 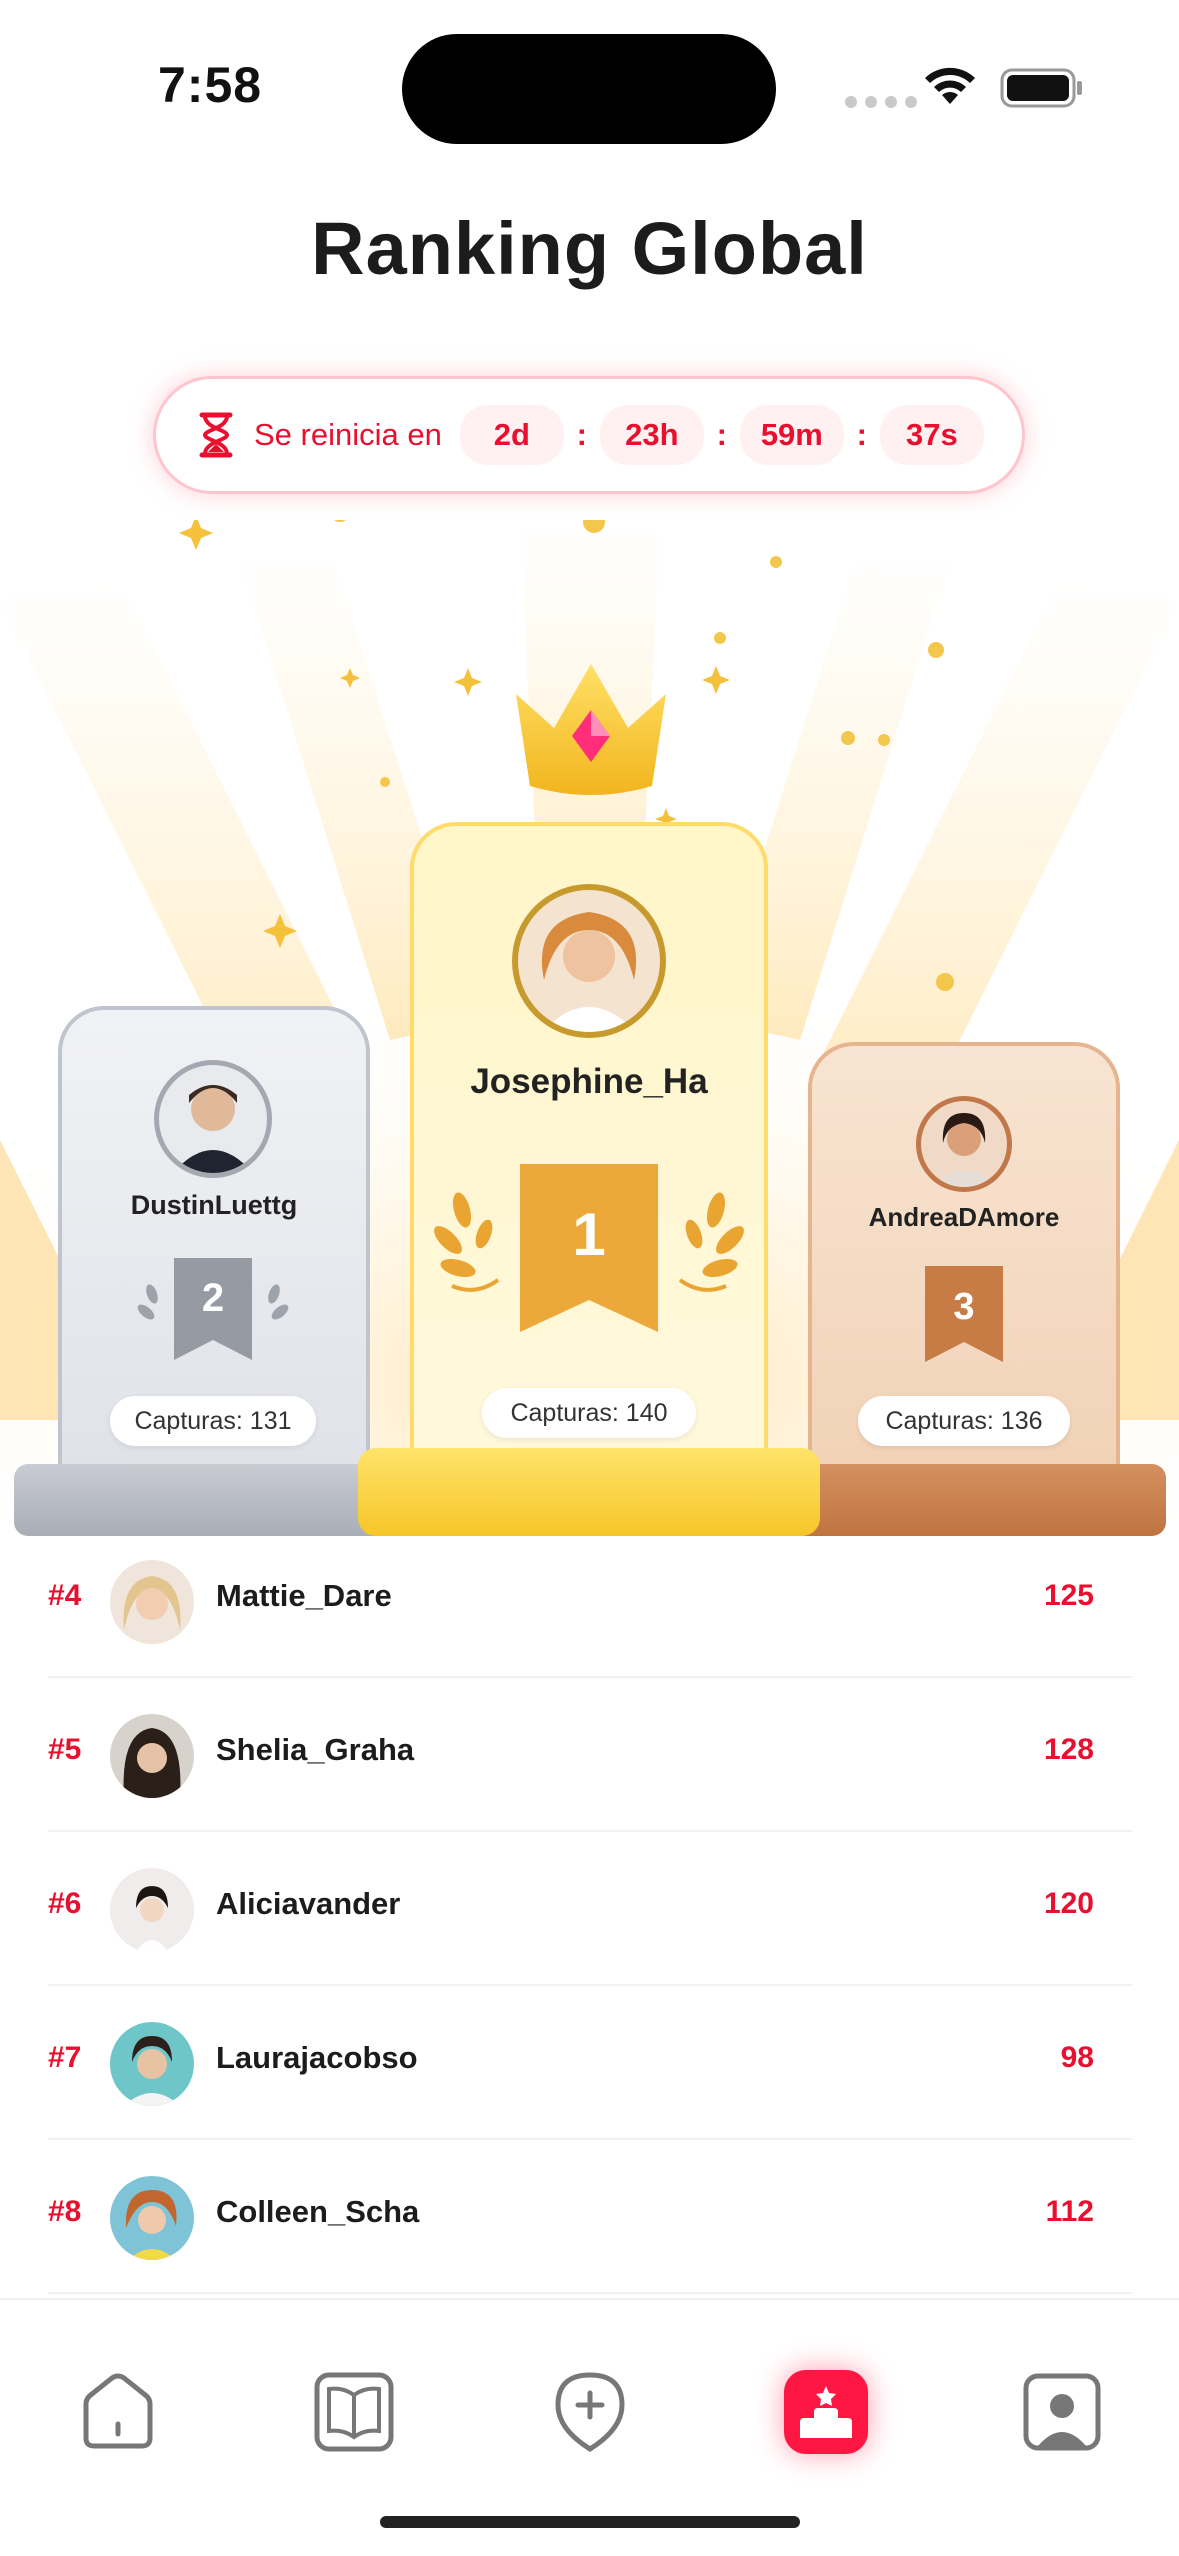 What do you see at coordinates (881, 102) in the screenshot?
I see `cellular-signal-icon` at bounding box center [881, 102].